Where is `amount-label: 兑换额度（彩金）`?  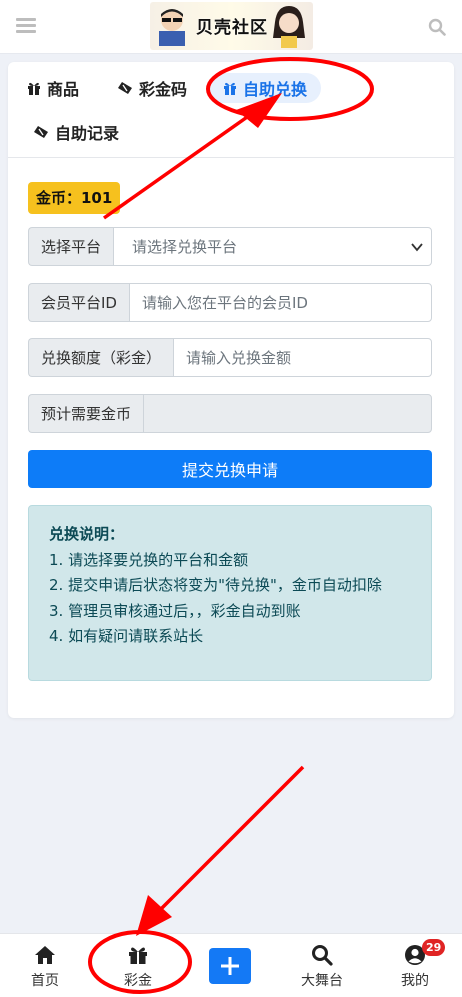
amount-label: 兑换额度（彩金） is located at coordinates (101, 357).